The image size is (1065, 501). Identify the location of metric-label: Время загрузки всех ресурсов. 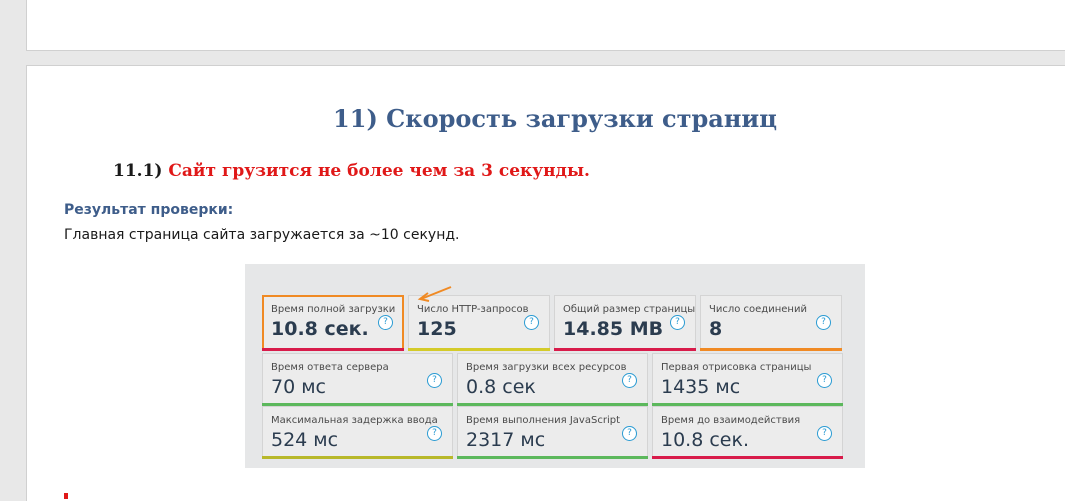
(546, 367).